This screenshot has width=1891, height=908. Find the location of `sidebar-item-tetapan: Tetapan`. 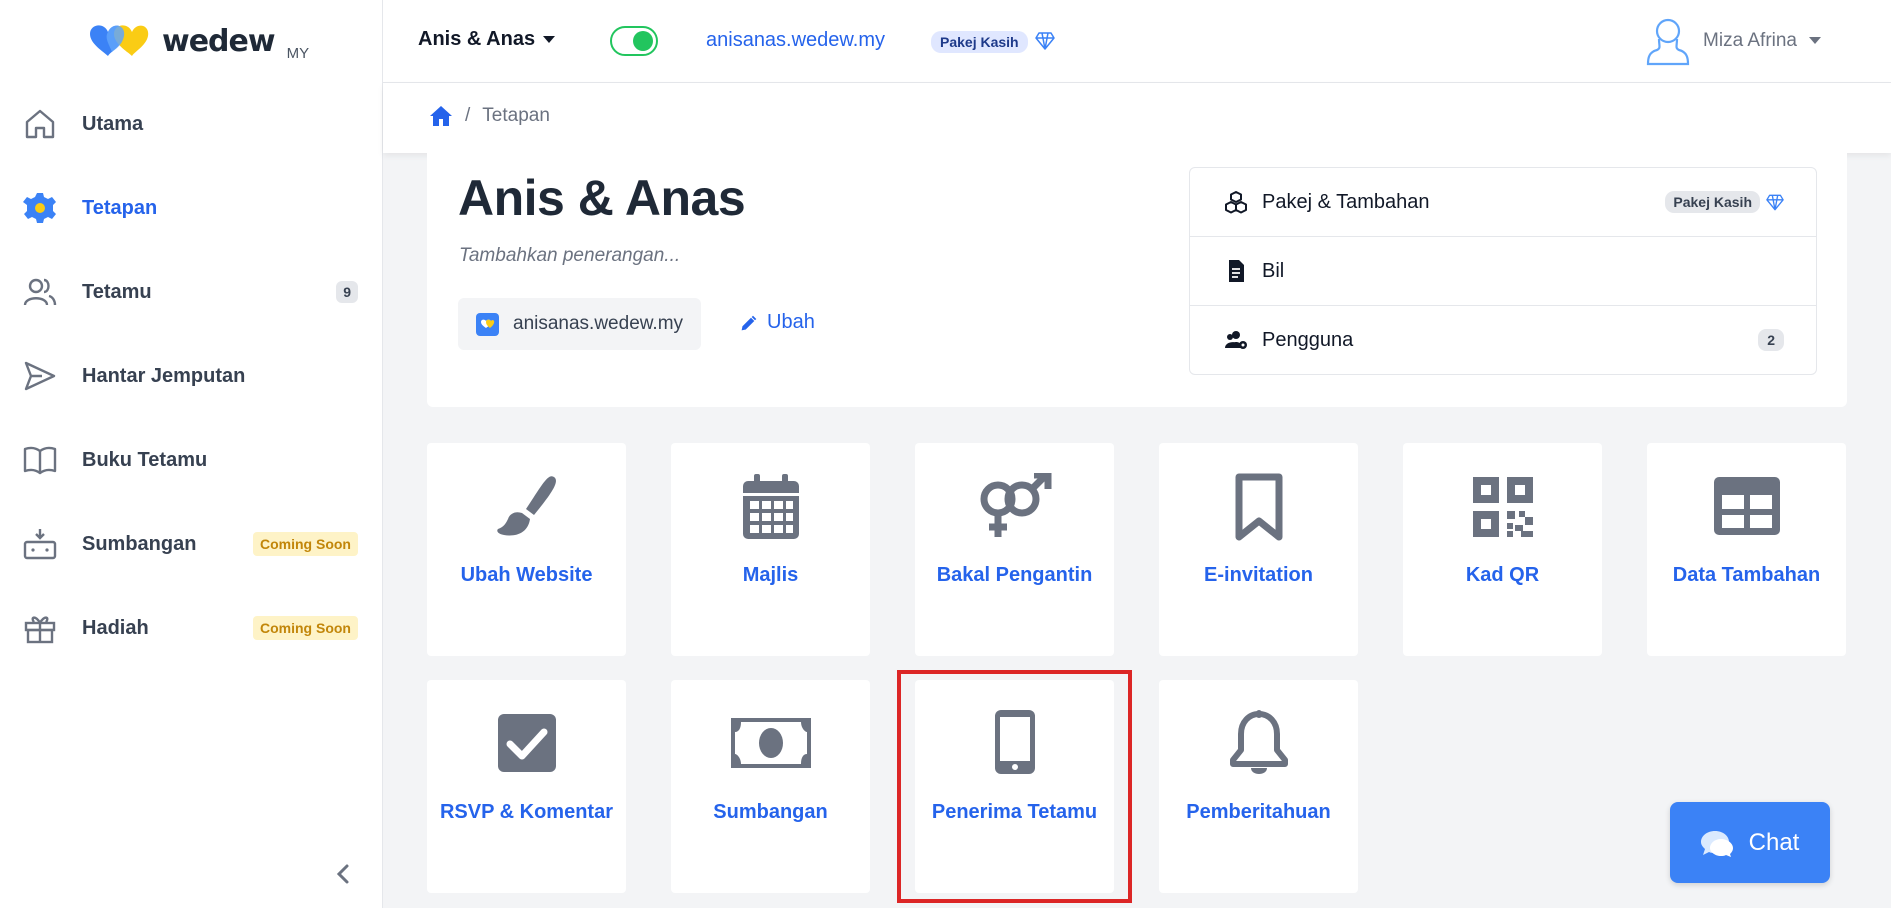

sidebar-item-tetapan: Tetapan is located at coordinates (191, 208).